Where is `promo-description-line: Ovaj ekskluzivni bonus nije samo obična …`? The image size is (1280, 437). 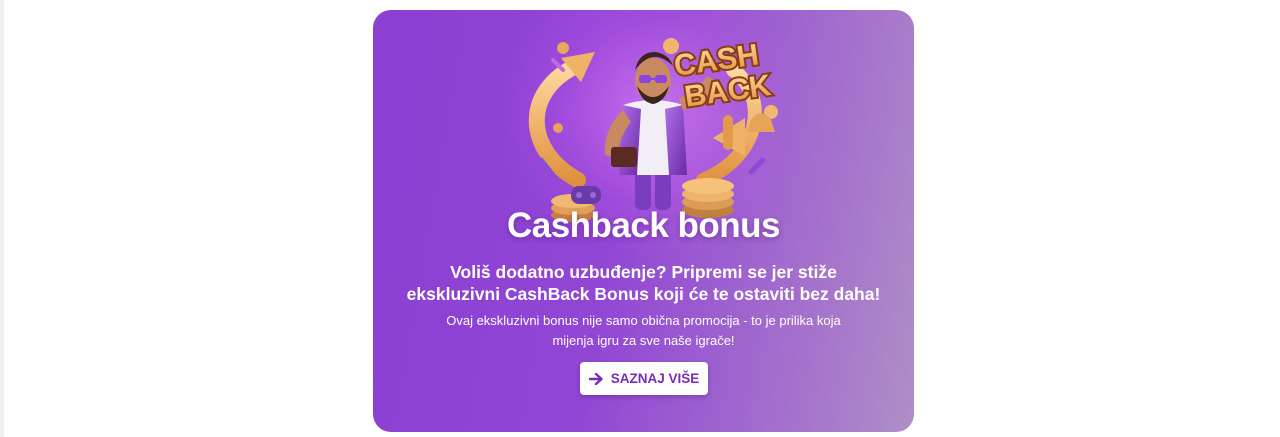
promo-description-line: Ovaj ekskluzivni bonus nije samo obična … is located at coordinates (643, 320).